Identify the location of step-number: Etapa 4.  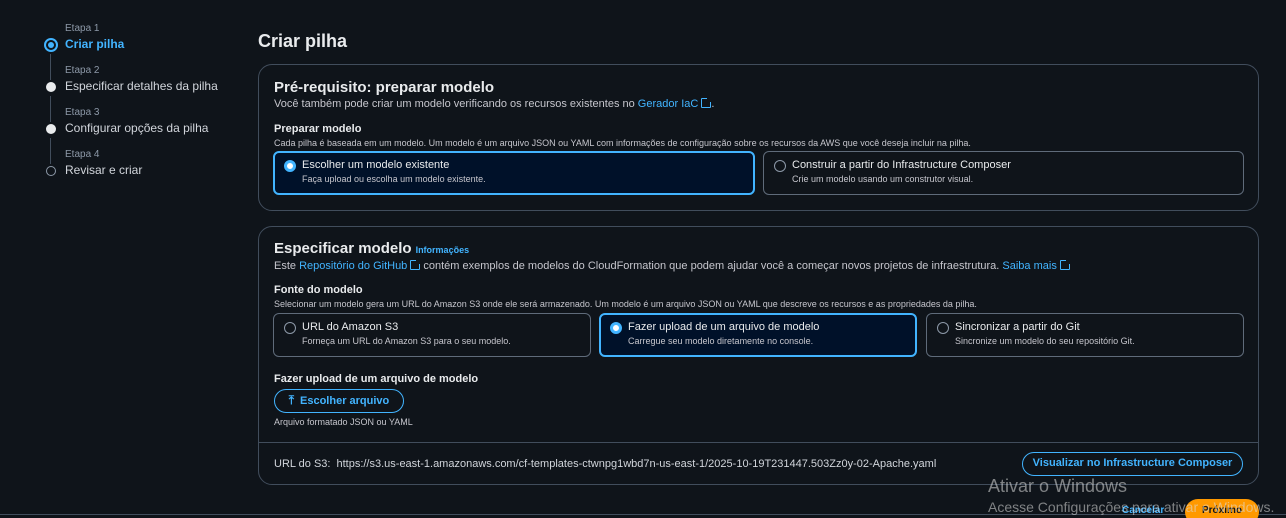
(82, 154).